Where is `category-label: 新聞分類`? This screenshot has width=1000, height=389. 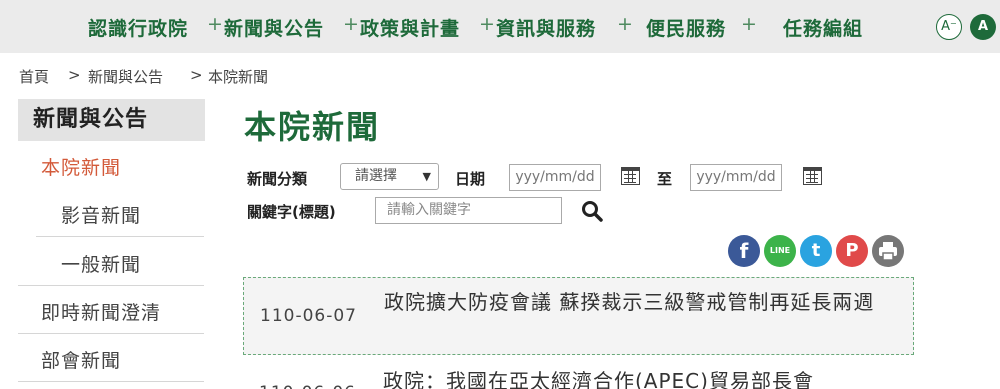 category-label: 新聞分類 is located at coordinates (277, 179).